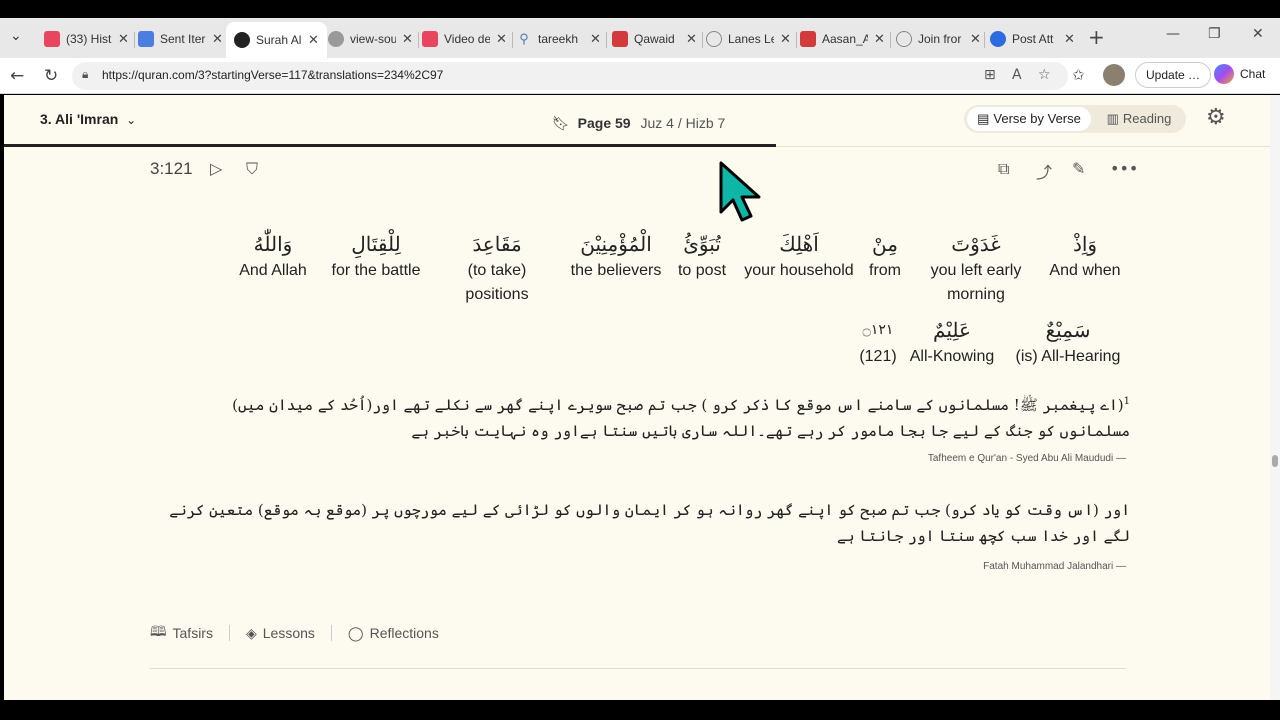  What do you see at coordinates (938, 39) in the screenshot?
I see `browser-tab: Join fror ✕` at bounding box center [938, 39].